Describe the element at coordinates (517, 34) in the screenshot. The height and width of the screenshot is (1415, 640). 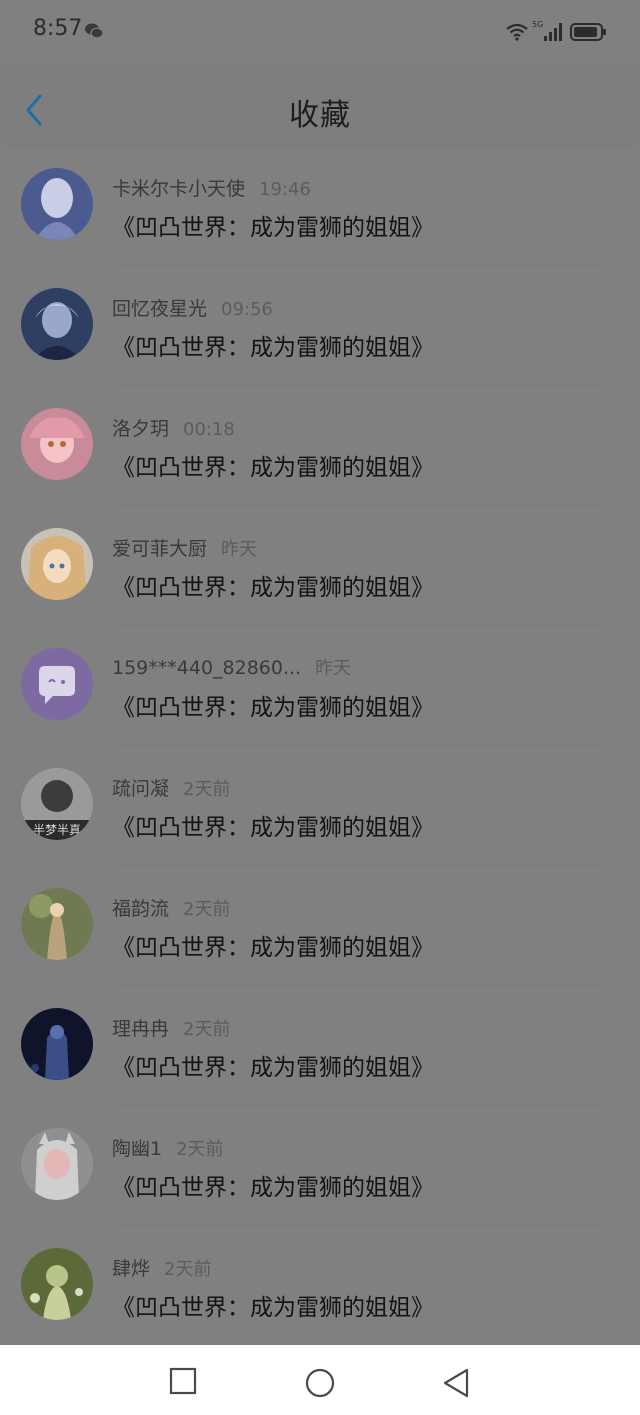
I see `wifi-icon` at that location.